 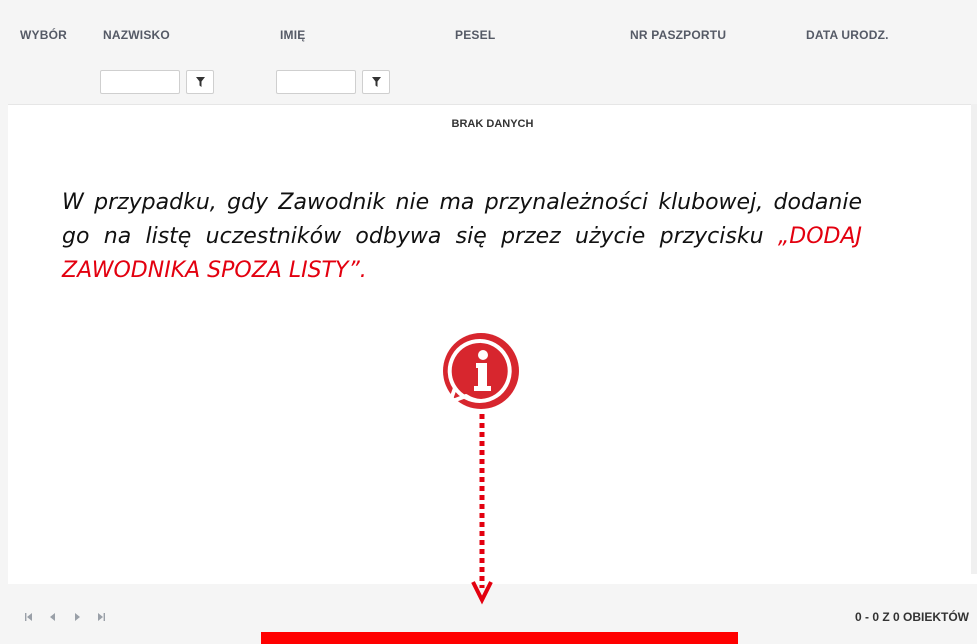 What do you see at coordinates (65, 617) in the screenshot?
I see `pager` at bounding box center [65, 617].